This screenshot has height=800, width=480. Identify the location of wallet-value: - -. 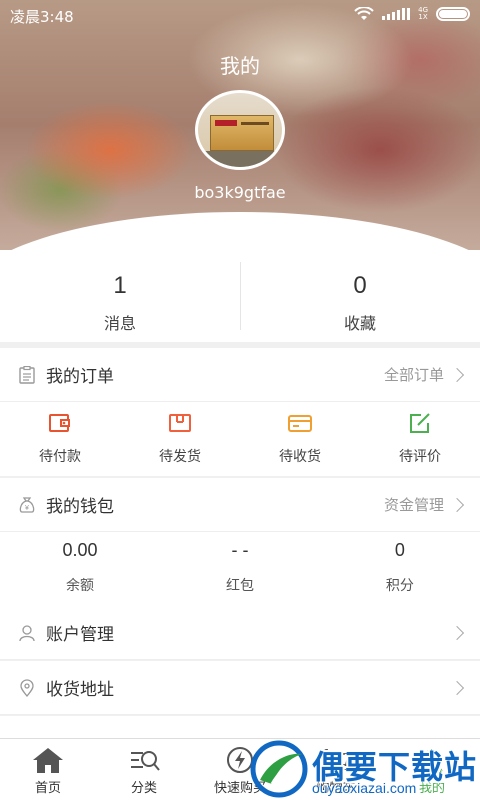
(240, 550).